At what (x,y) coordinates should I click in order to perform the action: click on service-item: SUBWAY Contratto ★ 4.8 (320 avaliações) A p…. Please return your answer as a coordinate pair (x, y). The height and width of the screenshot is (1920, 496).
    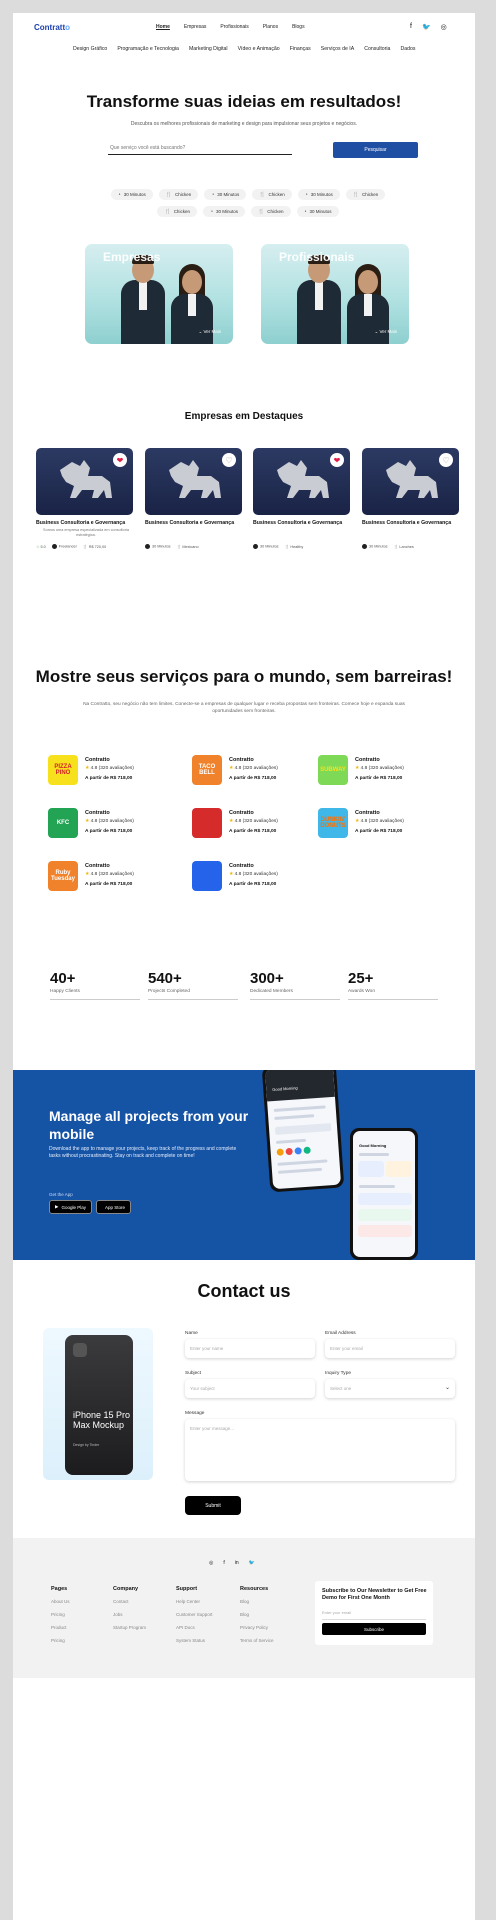
    Looking at the image, I should click on (378, 772).